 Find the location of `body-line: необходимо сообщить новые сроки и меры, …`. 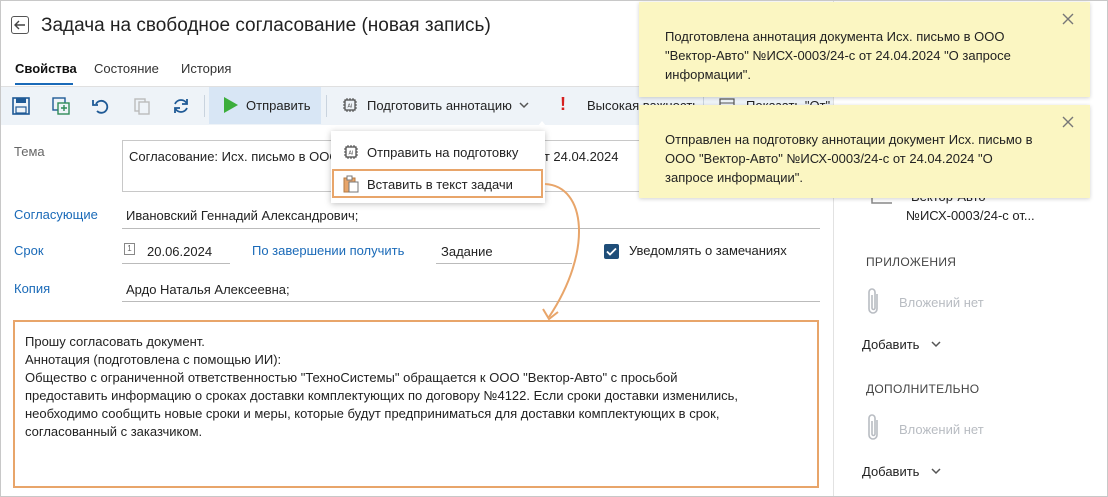

body-line: необходимо сообщить новые сроки и меры, … is located at coordinates (372, 413).